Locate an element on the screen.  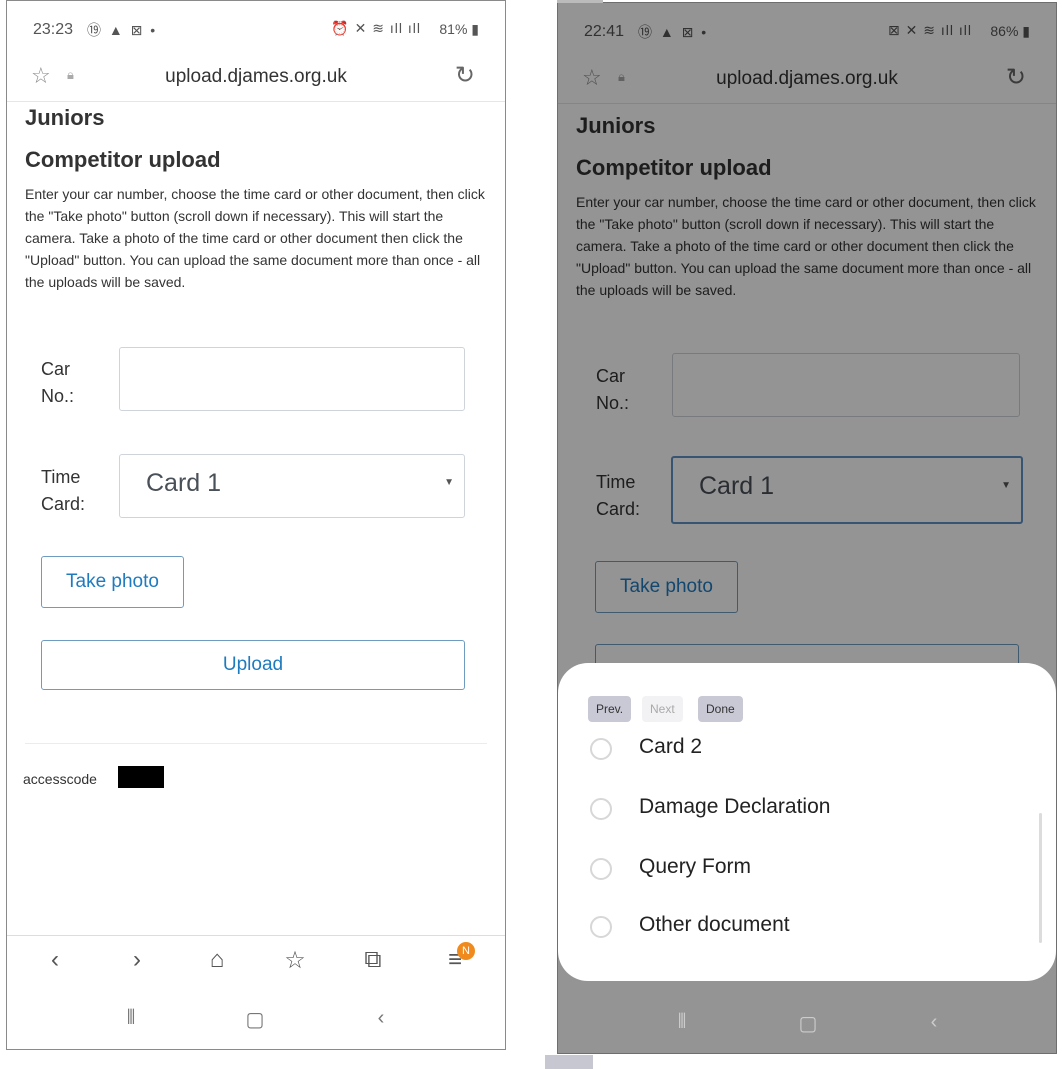
browser-url-bar: ☆ 🔒︎ upload.djames.org.uk ↻ is located at coordinates (256, 79).